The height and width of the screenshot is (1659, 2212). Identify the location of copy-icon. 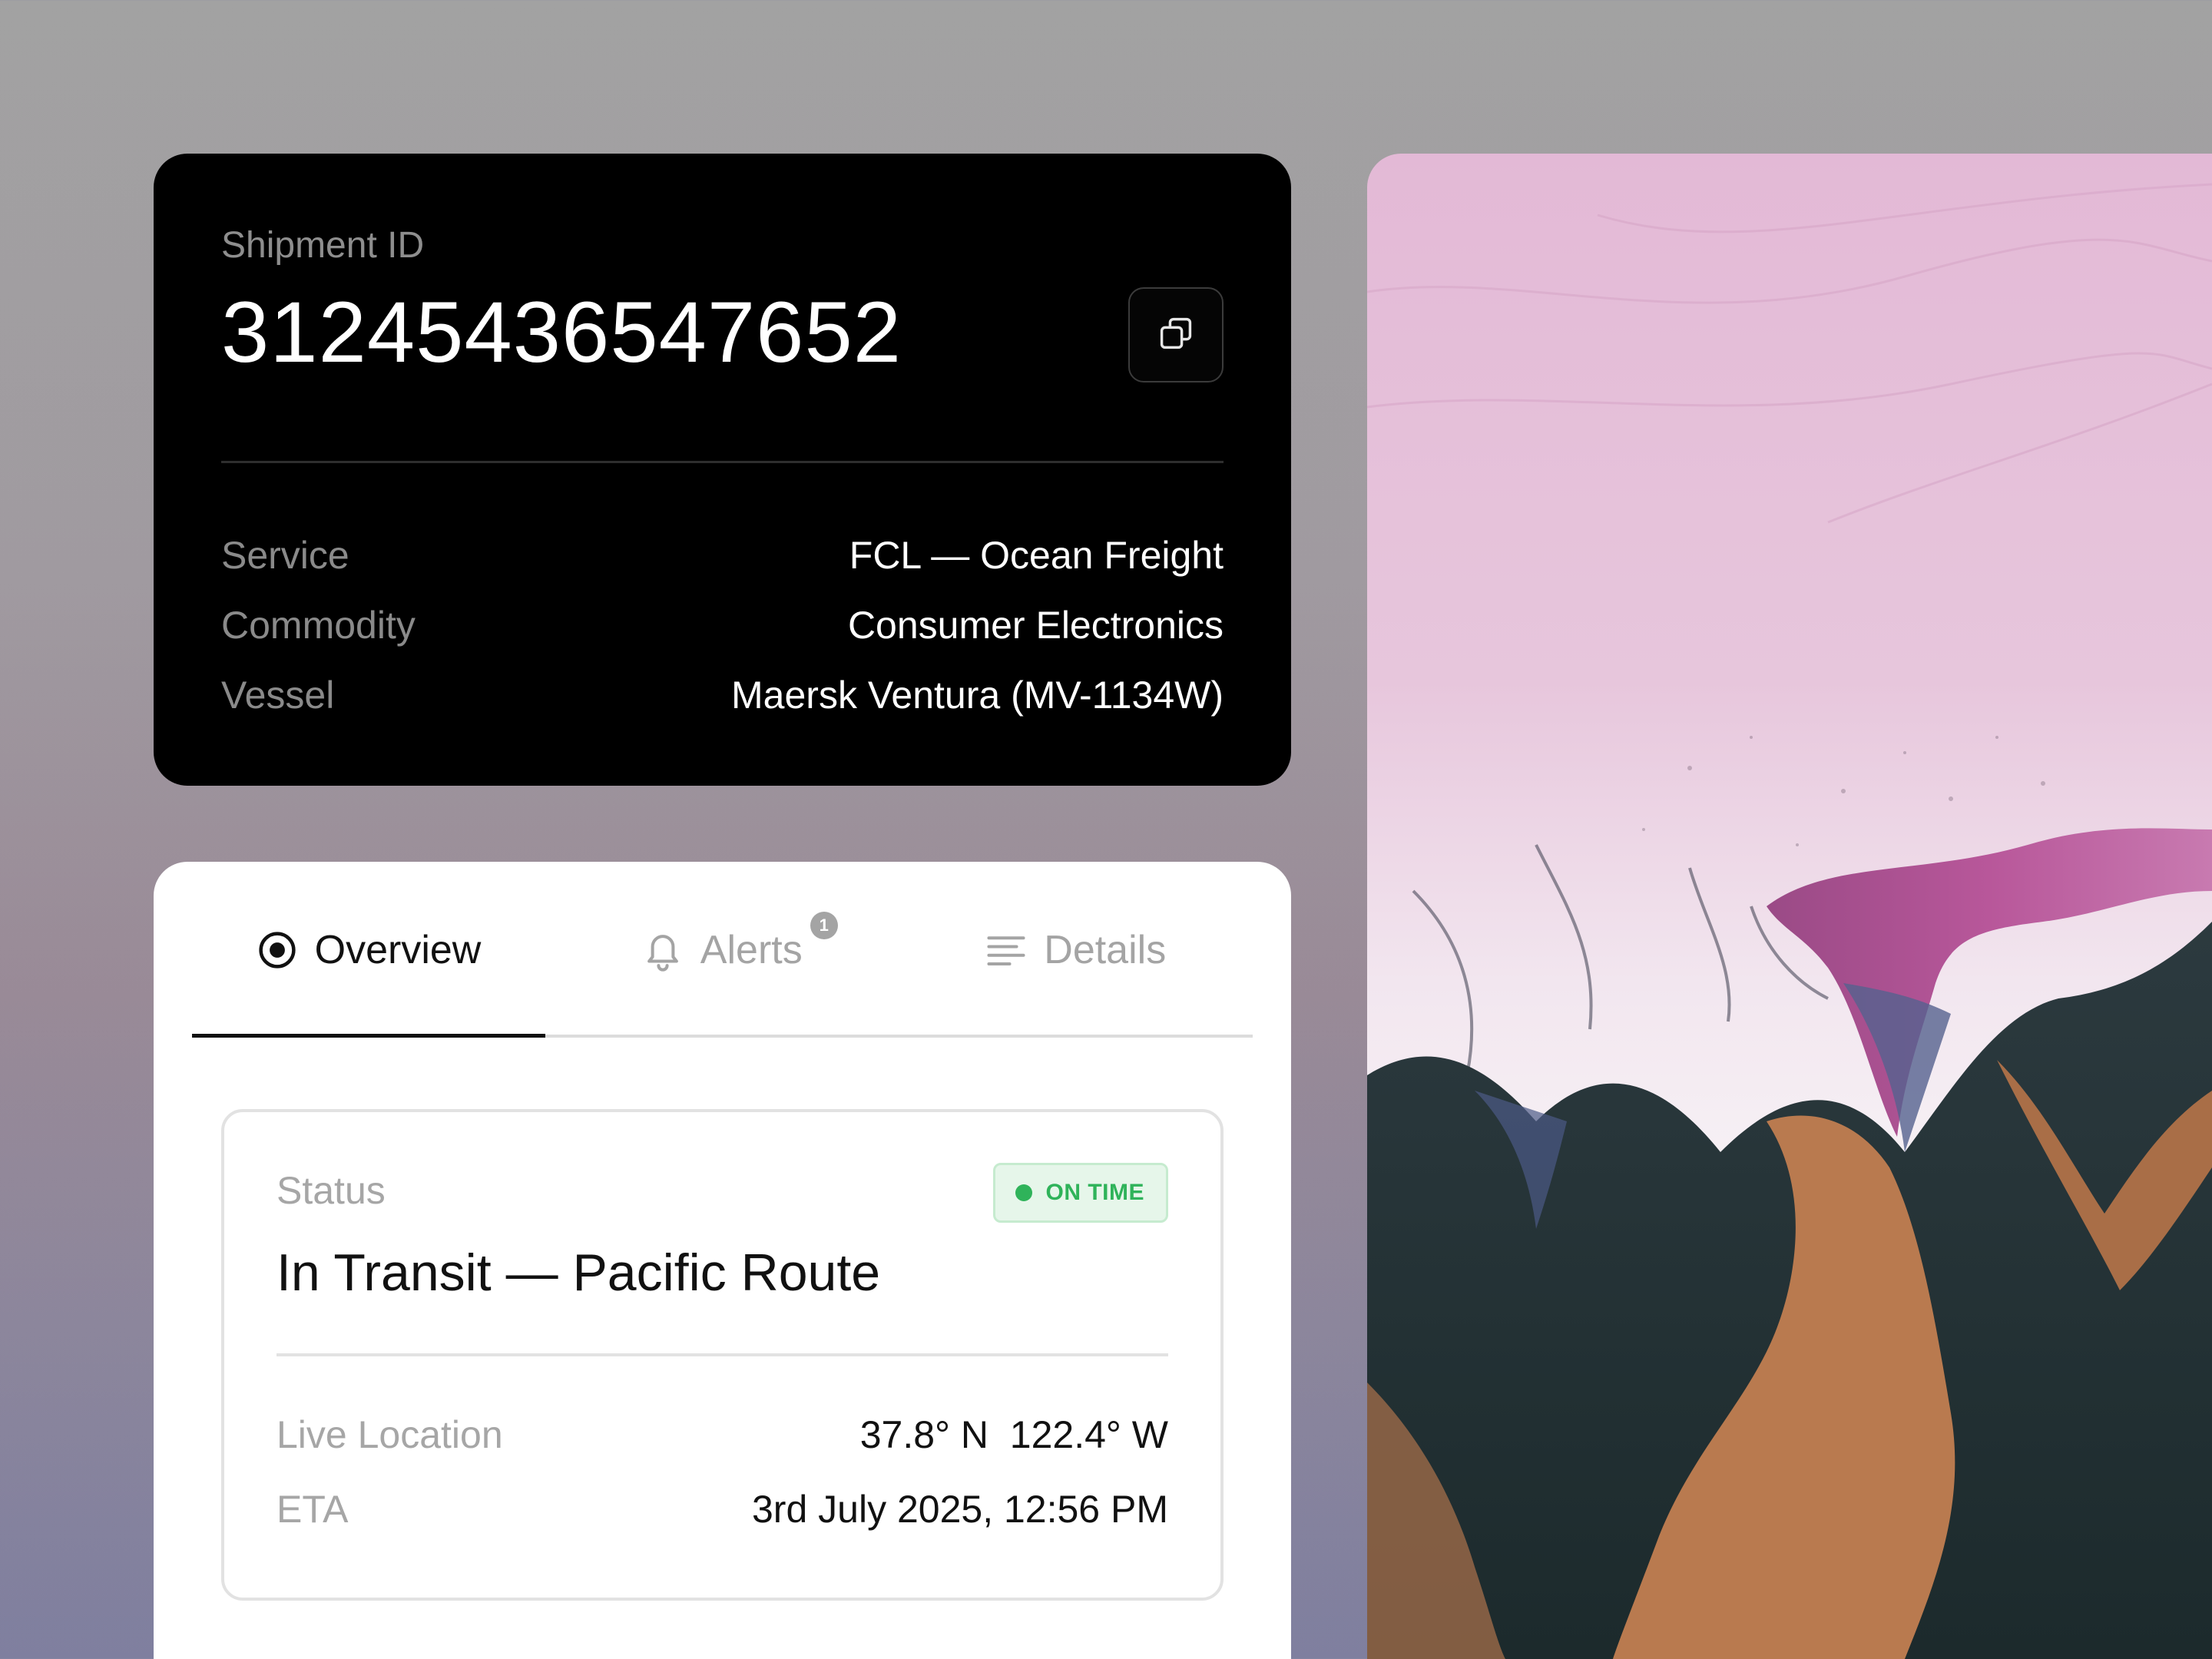
(1176, 335).